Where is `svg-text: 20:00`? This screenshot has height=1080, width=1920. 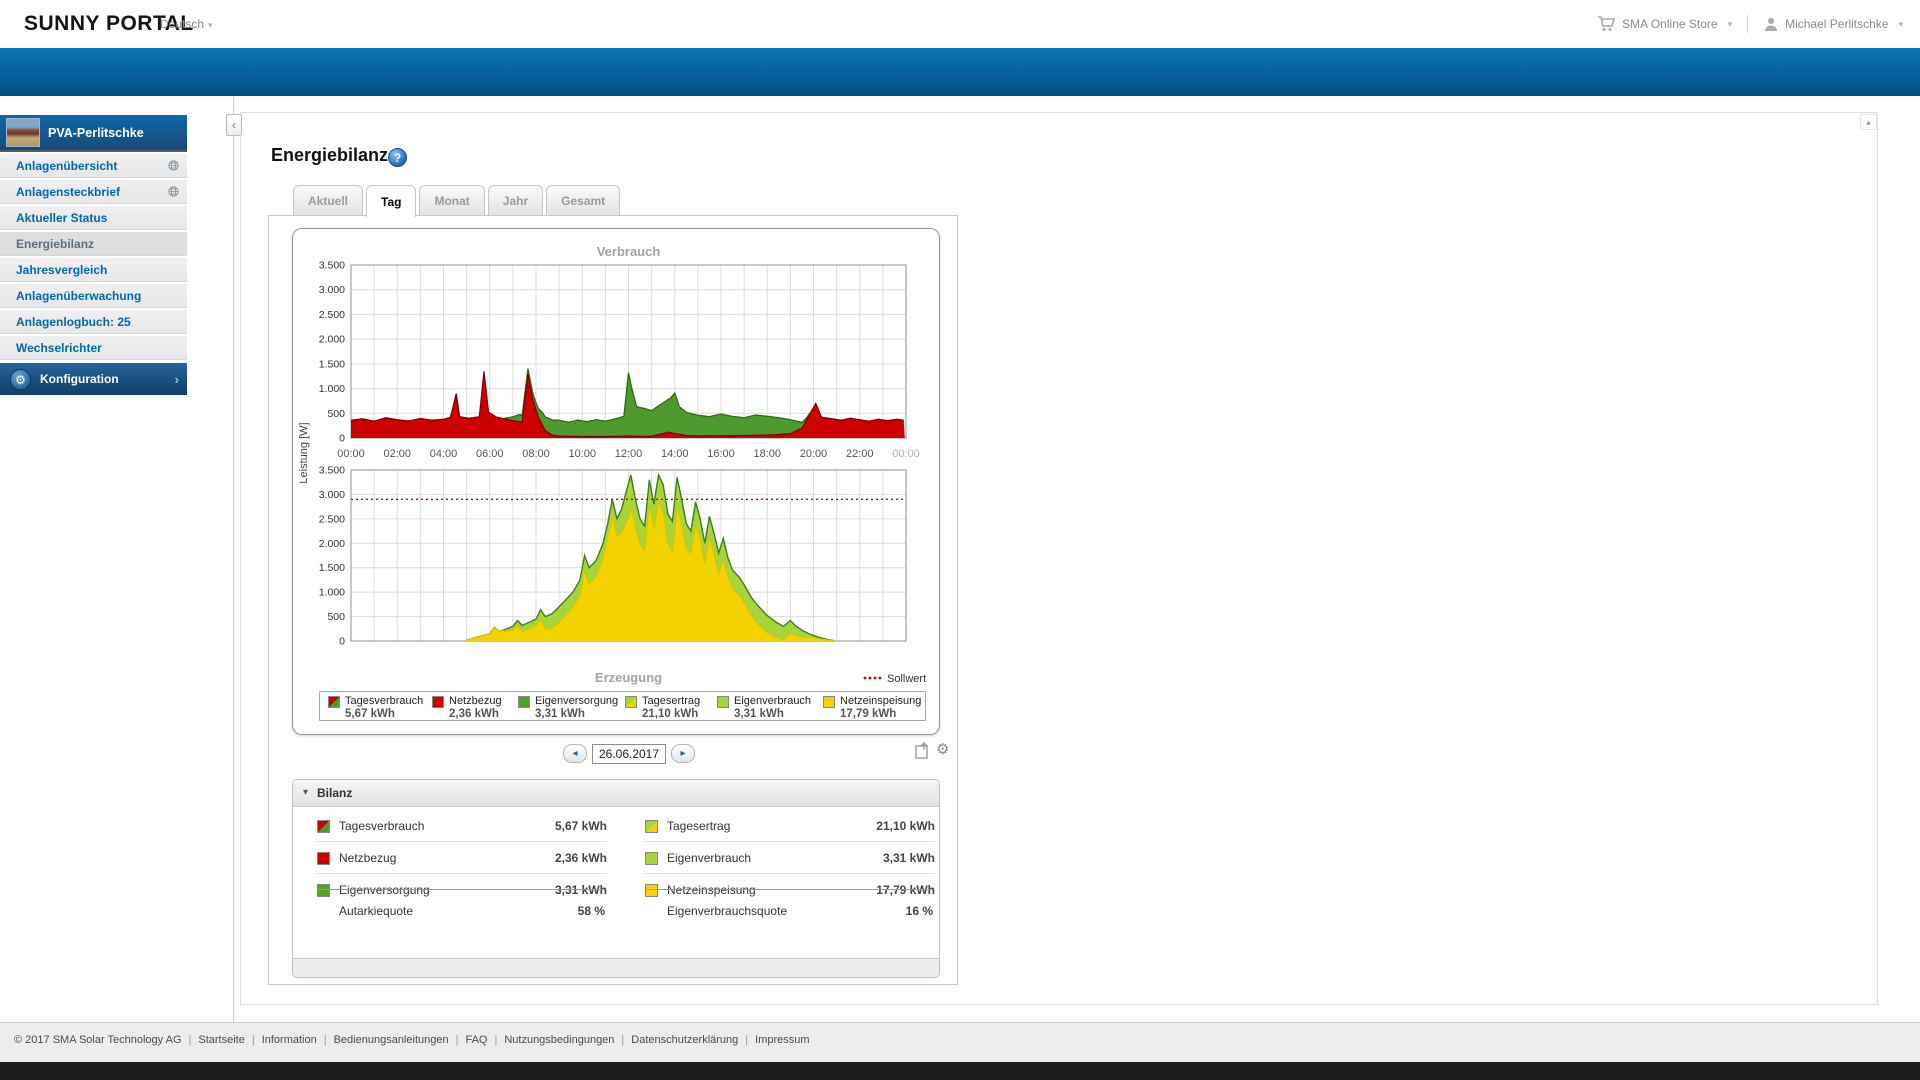 svg-text: 20:00 is located at coordinates (814, 454).